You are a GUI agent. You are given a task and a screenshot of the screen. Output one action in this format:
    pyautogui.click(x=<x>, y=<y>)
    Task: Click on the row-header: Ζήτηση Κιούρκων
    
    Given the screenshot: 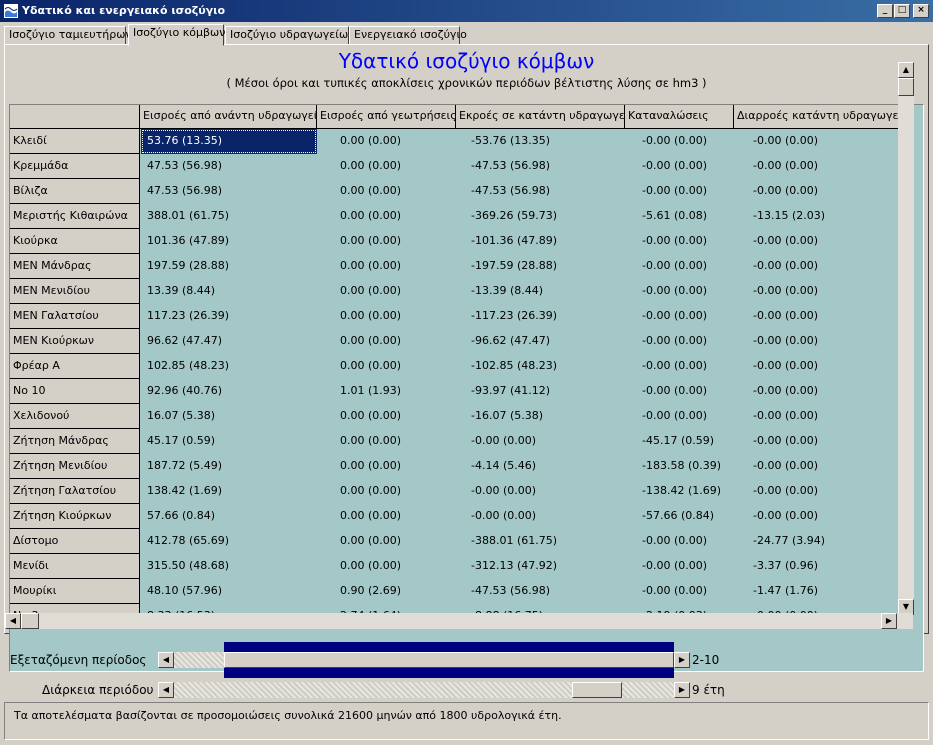 What is the action you would take?
    pyautogui.click(x=75, y=516)
    